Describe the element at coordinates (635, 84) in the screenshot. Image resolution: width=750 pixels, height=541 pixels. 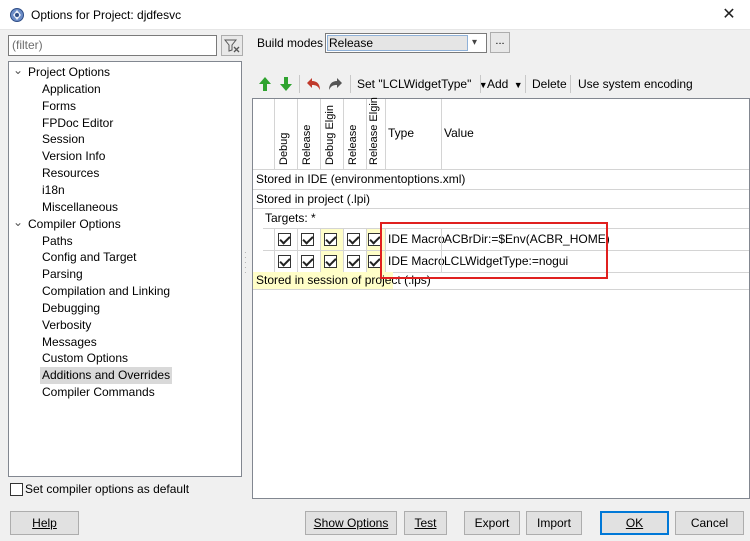
I see `use-system-encoding-button: Use system encoding` at that location.